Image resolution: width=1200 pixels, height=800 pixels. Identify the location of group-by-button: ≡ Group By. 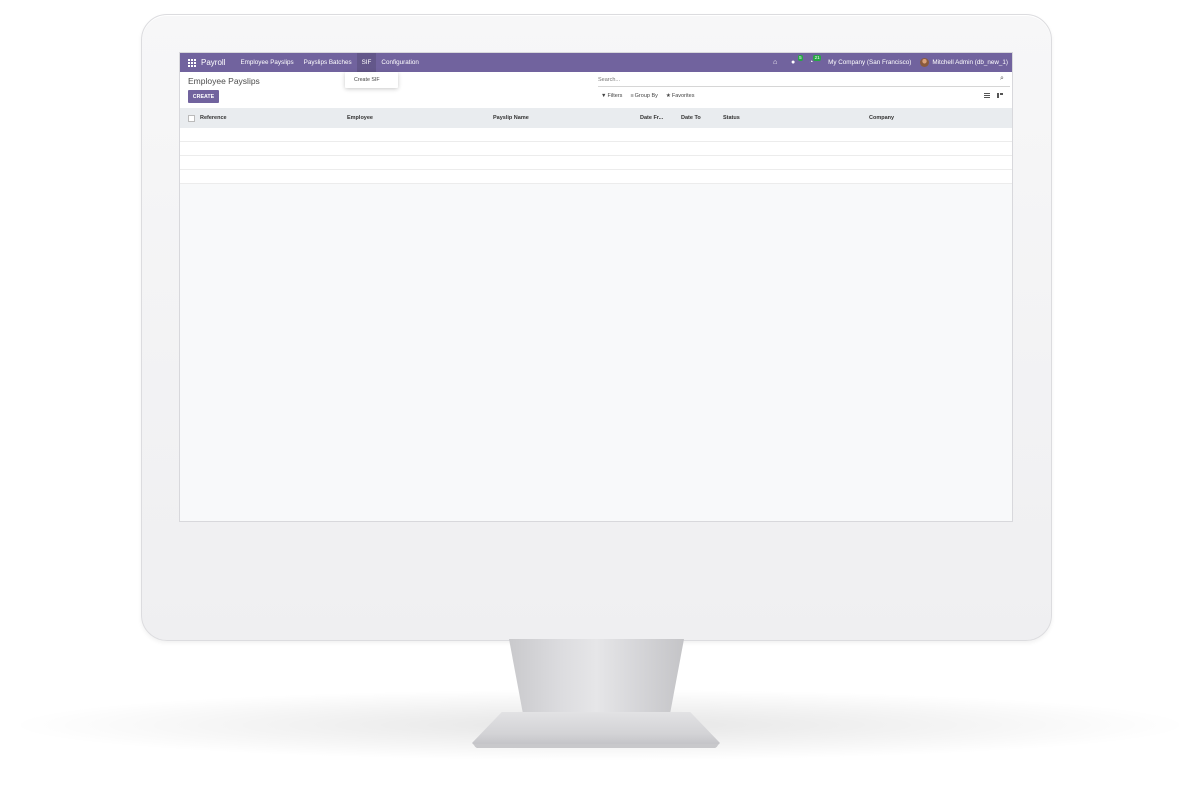
(643, 96).